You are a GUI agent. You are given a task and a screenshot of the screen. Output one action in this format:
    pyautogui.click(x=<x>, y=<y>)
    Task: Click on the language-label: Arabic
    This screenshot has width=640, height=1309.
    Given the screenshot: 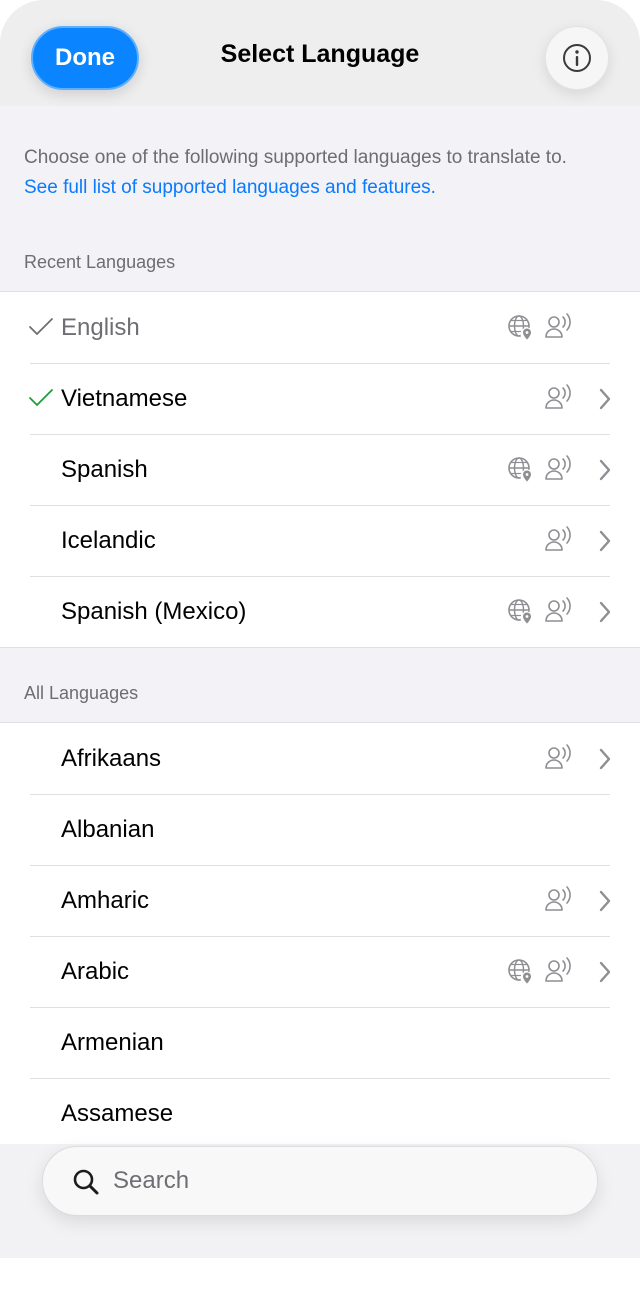 What is the action you would take?
    pyautogui.click(x=95, y=971)
    